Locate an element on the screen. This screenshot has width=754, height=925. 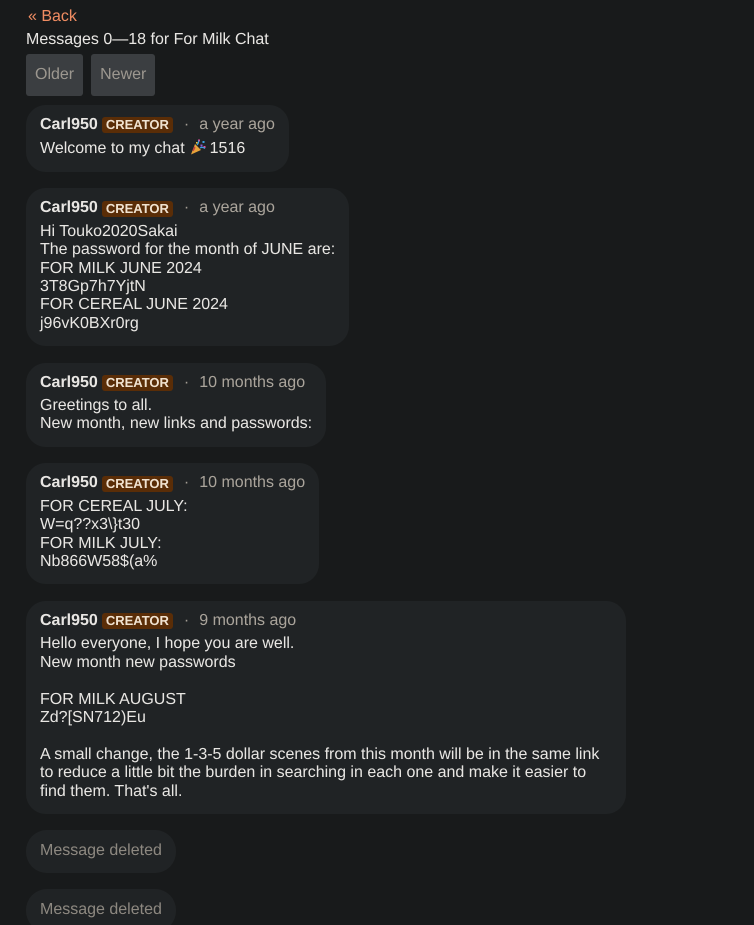
page-title: Messages 0—18 for For Milk Chat is located at coordinates (147, 40).